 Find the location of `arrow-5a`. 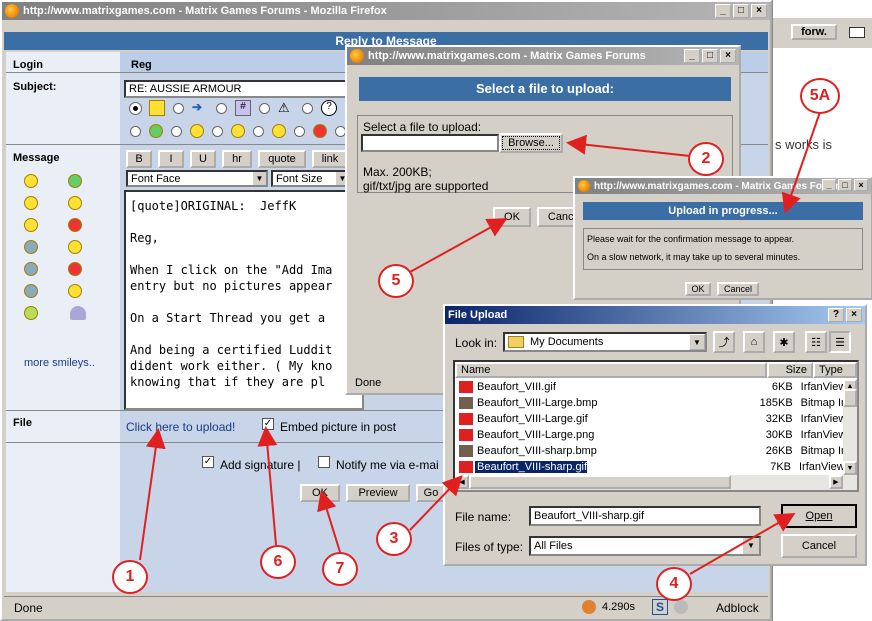

arrow-5a is located at coordinates (801, 162).